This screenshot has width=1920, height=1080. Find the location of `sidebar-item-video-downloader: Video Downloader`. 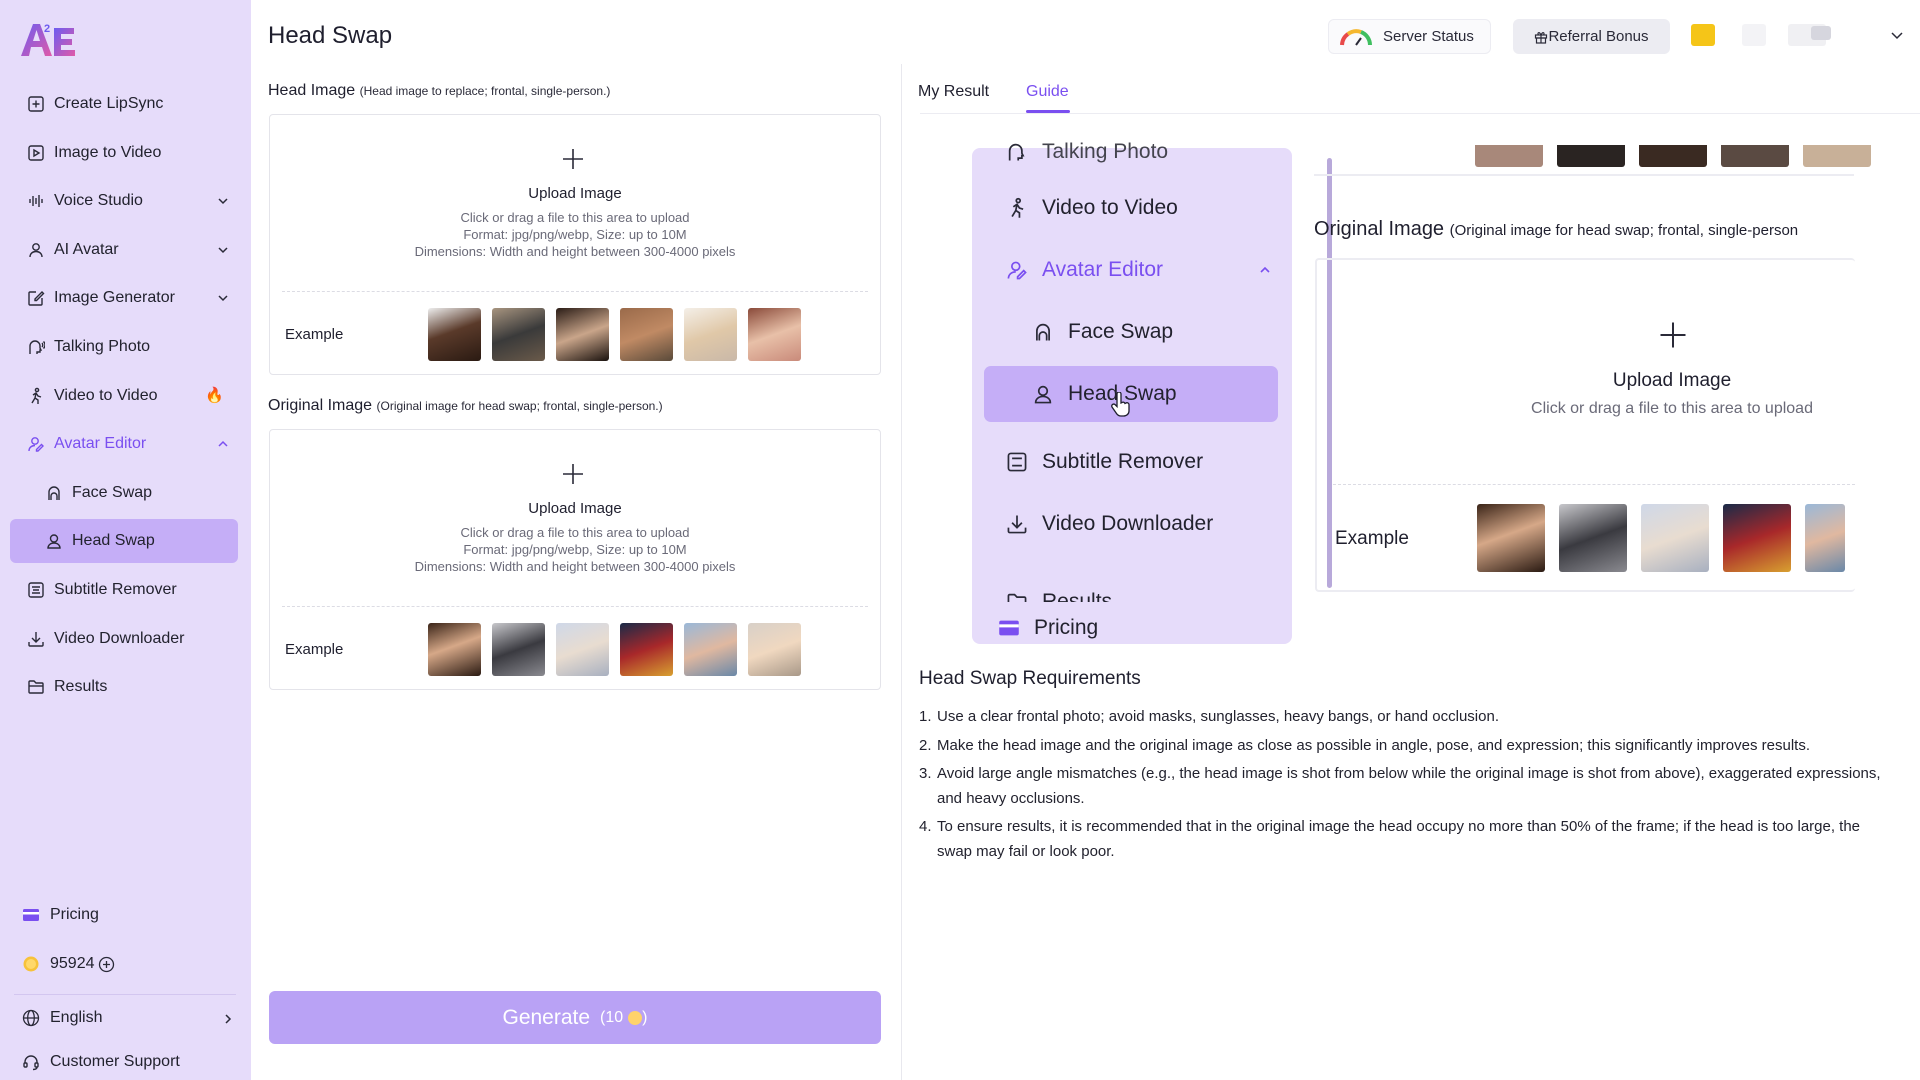

sidebar-item-video-downloader: Video Downloader is located at coordinates (124, 639).